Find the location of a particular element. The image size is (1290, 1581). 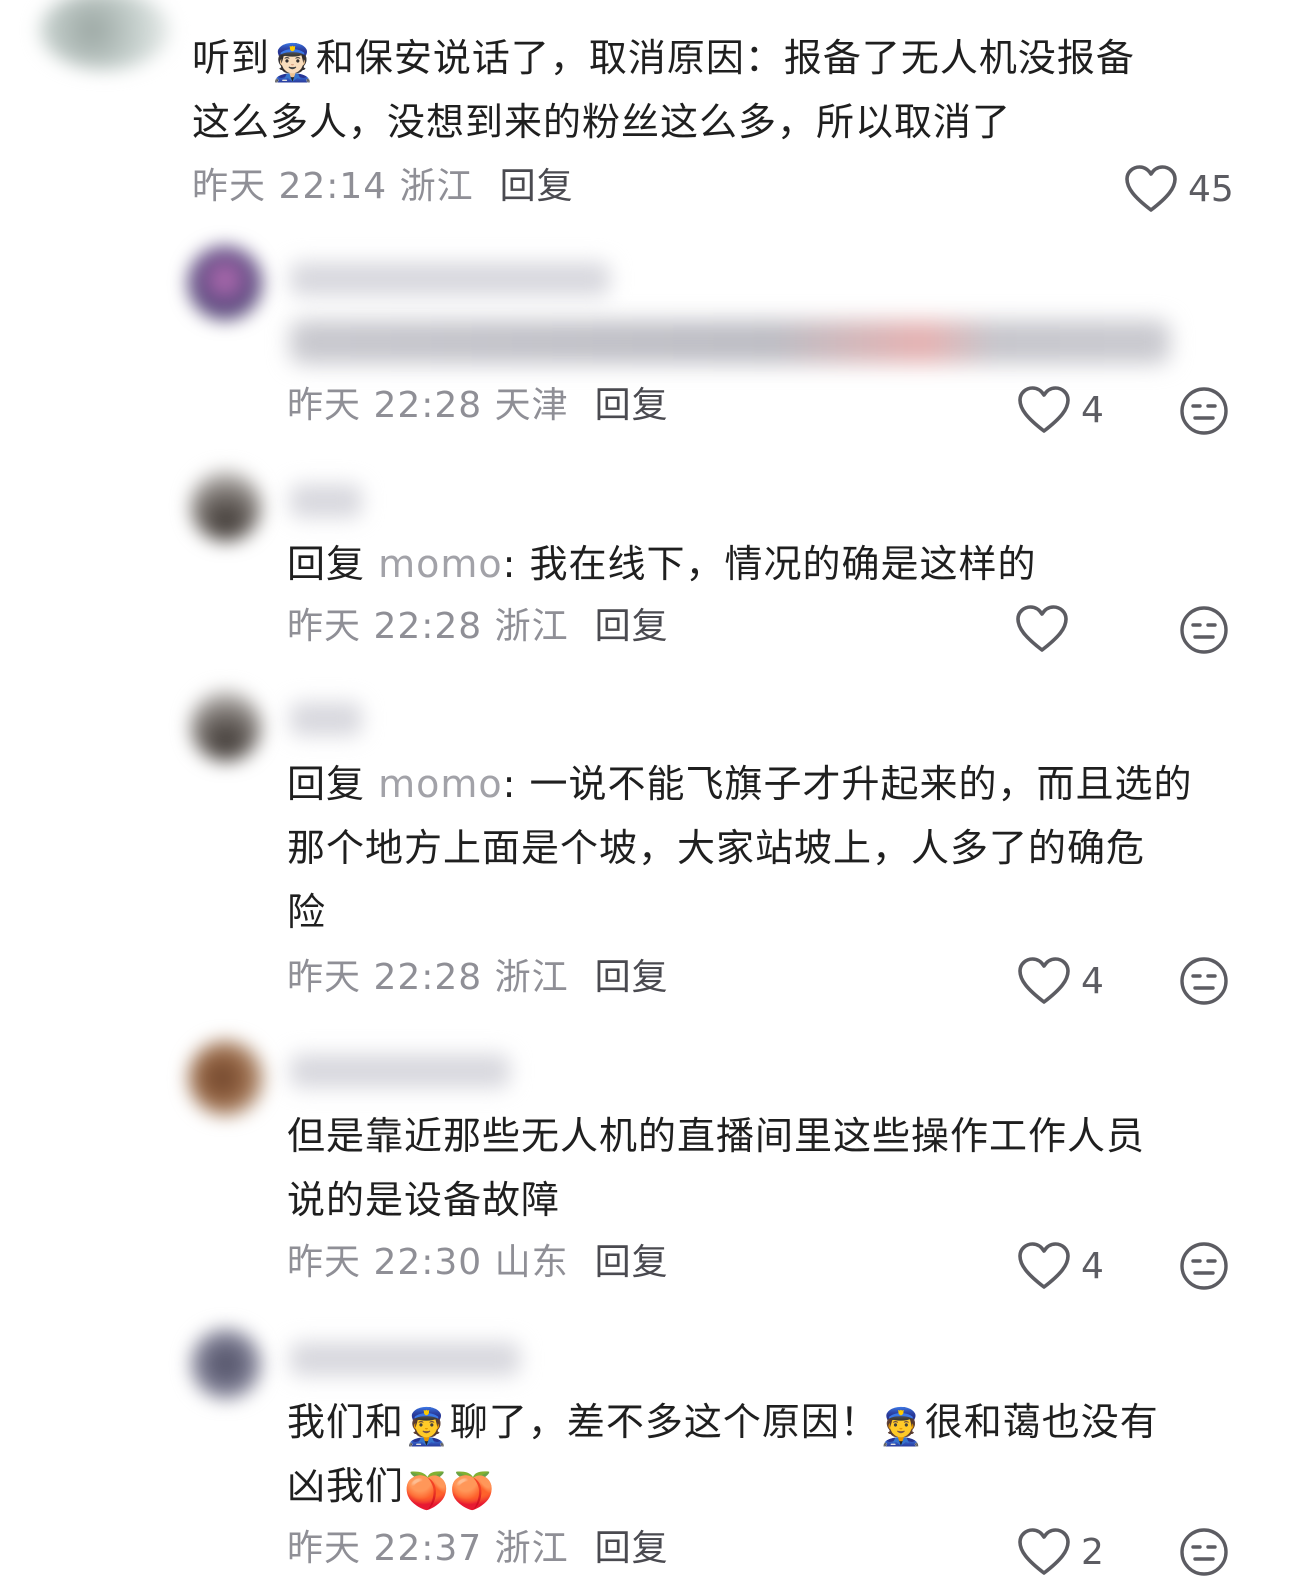

comment-time-location: 昨天 22:37 浙江 is located at coordinates (428, 1548).